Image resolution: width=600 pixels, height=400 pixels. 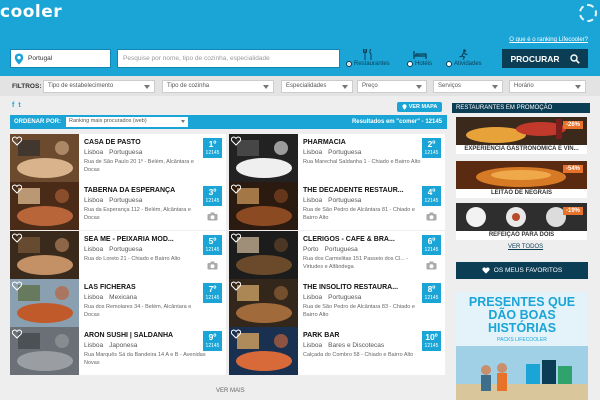 What do you see at coordinates (525, 247) in the screenshot?
I see `view-all-promos-link: VER TODOS` at bounding box center [525, 247].